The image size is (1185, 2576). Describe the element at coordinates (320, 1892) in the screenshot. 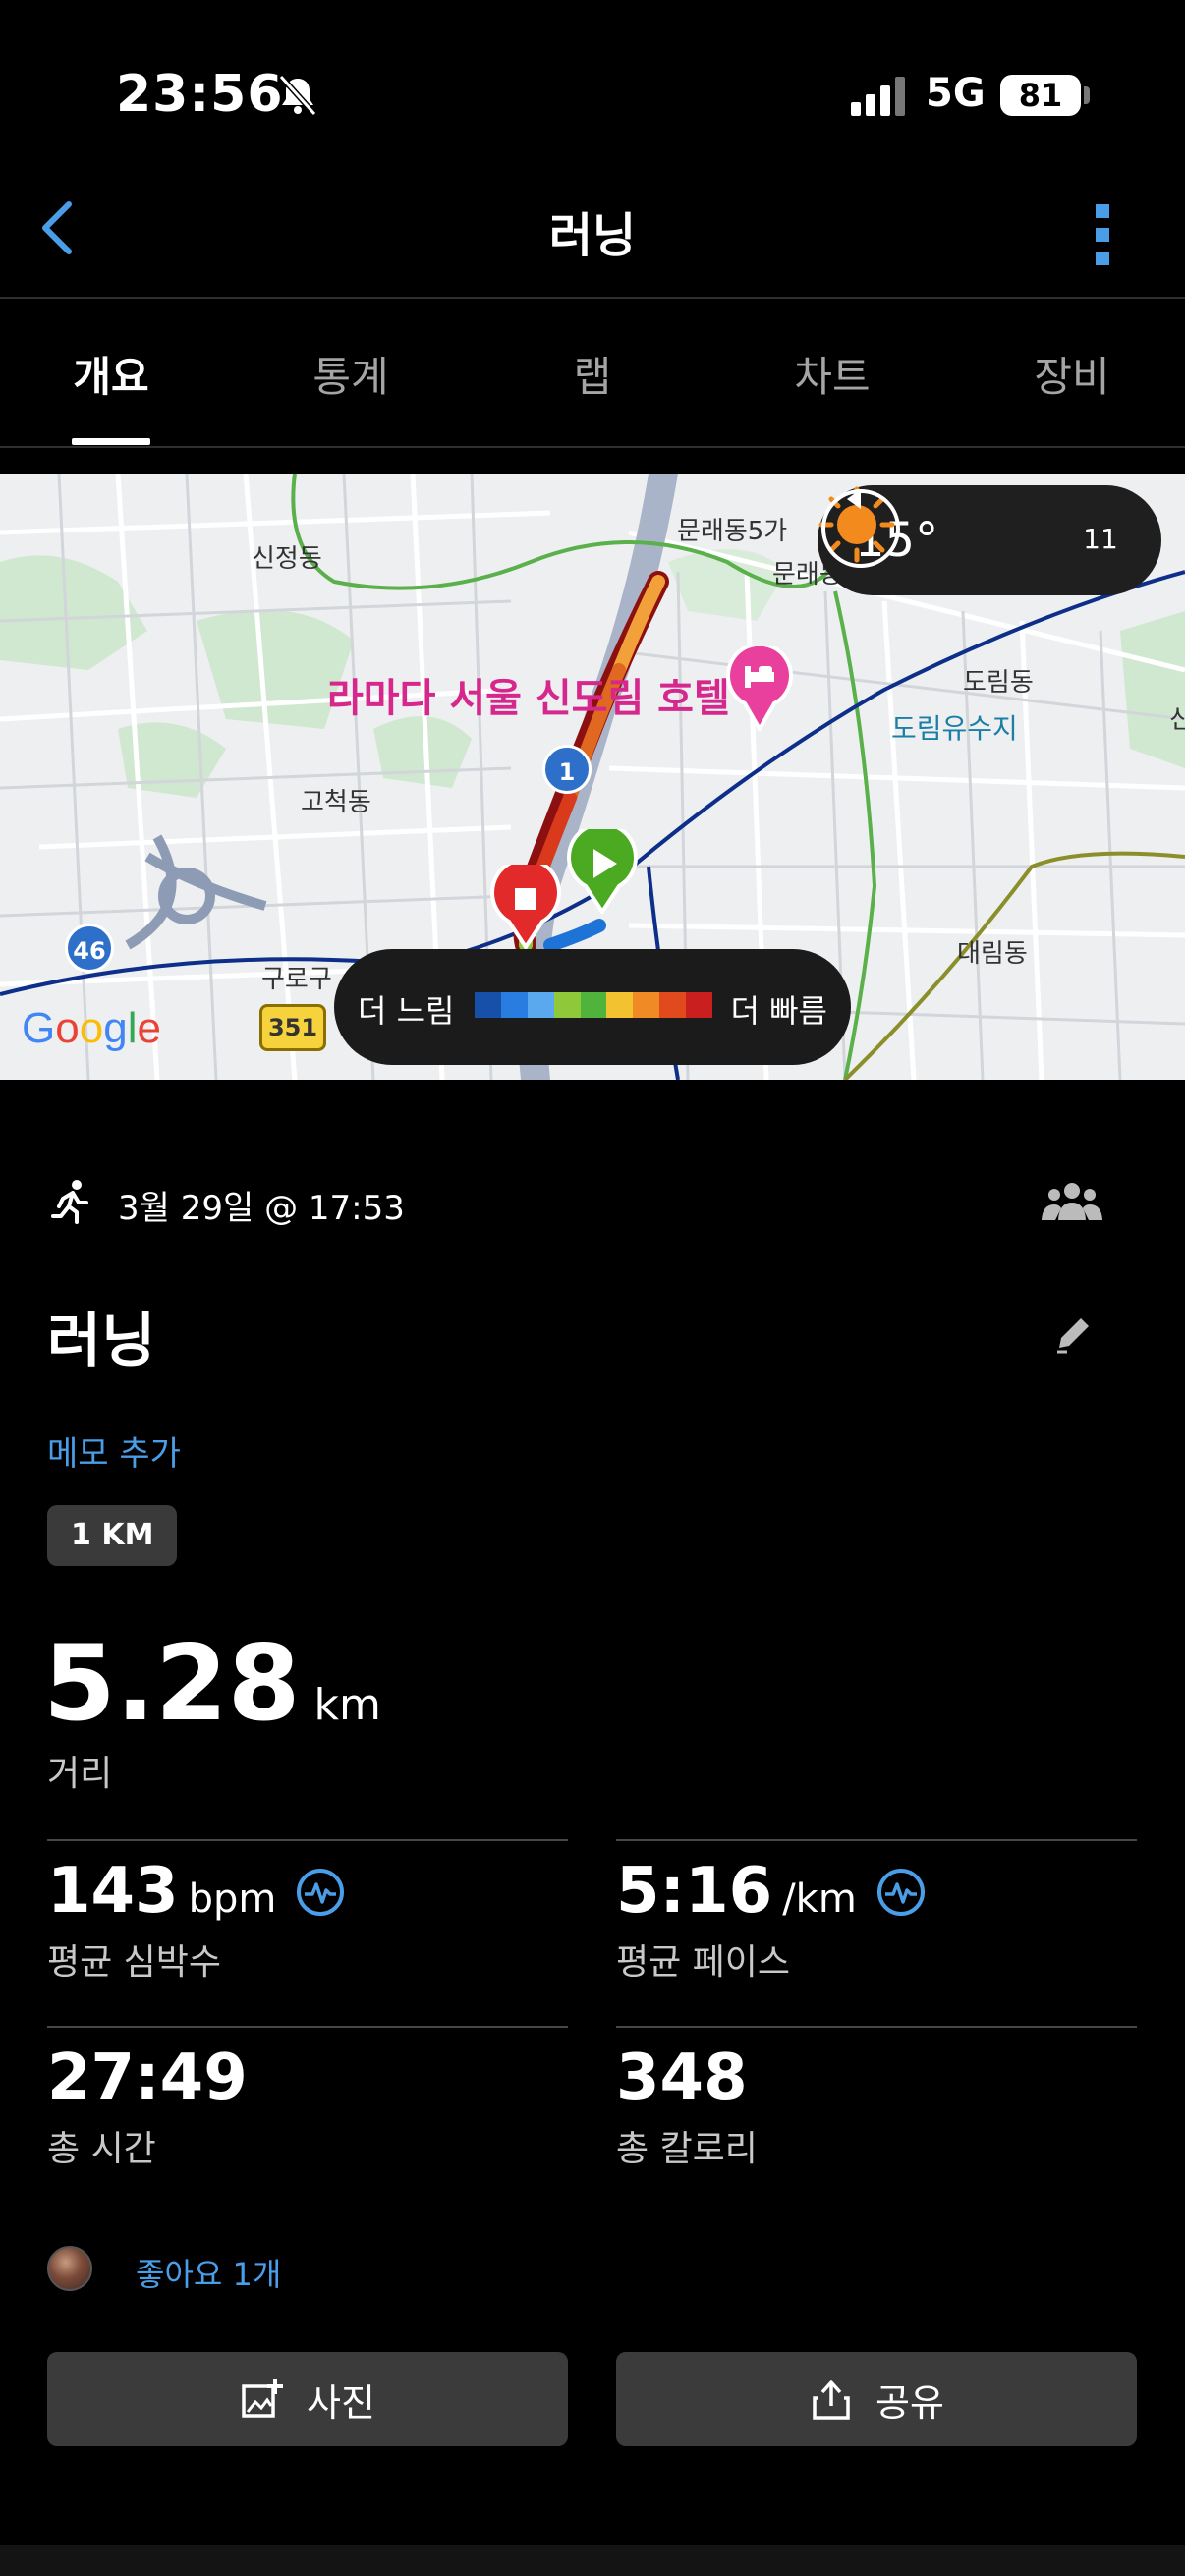

I see `heart-rate-zone-icon` at that location.